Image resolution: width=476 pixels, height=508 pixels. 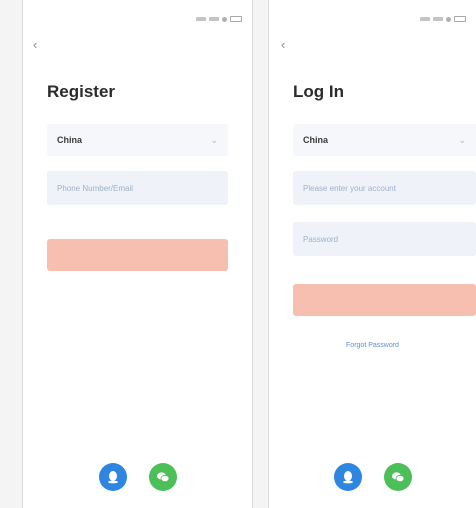 I want to click on login-button, so click(x=384, y=300).